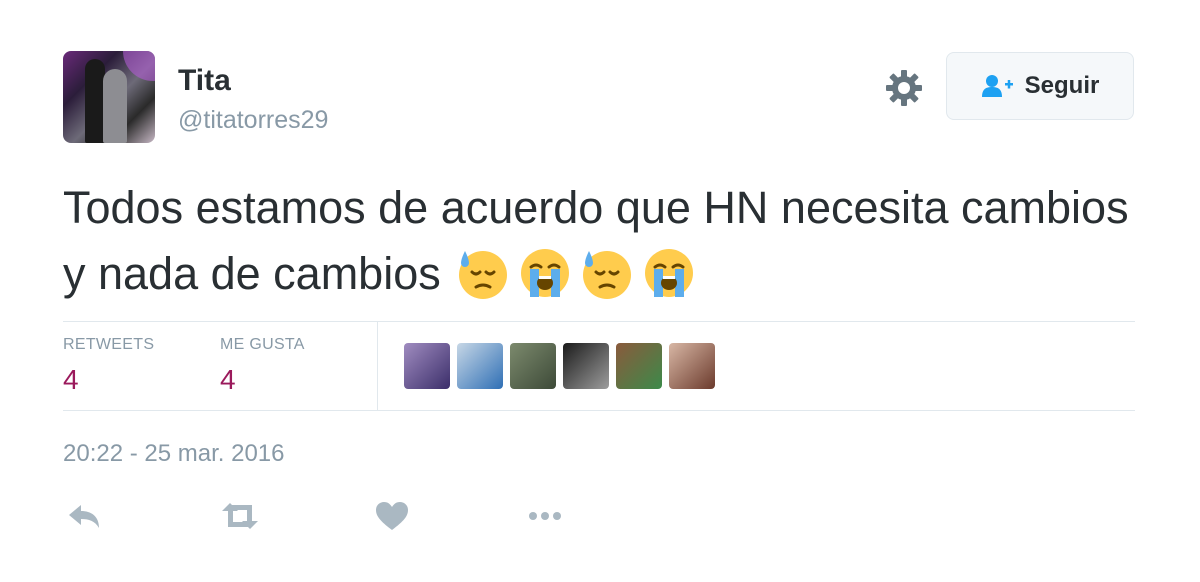 The width and height of the screenshot is (1200, 582). What do you see at coordinates (173, 454) in the screenshot?
I see `tweet-timestamp: 20:22 - 25 mar. 2016` at bounding box center [173, 454].